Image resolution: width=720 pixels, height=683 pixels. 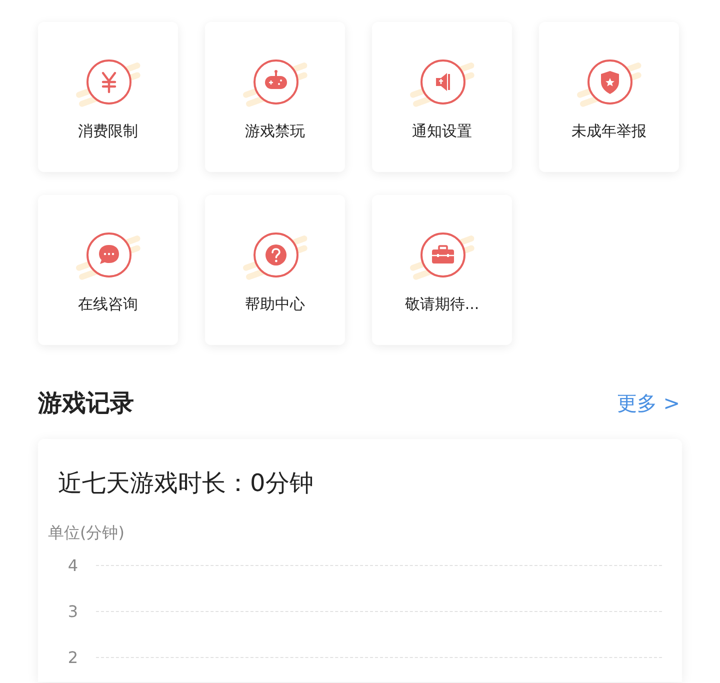 I want to click on tool-card: 在线咨询, so click(x=108, y=270).